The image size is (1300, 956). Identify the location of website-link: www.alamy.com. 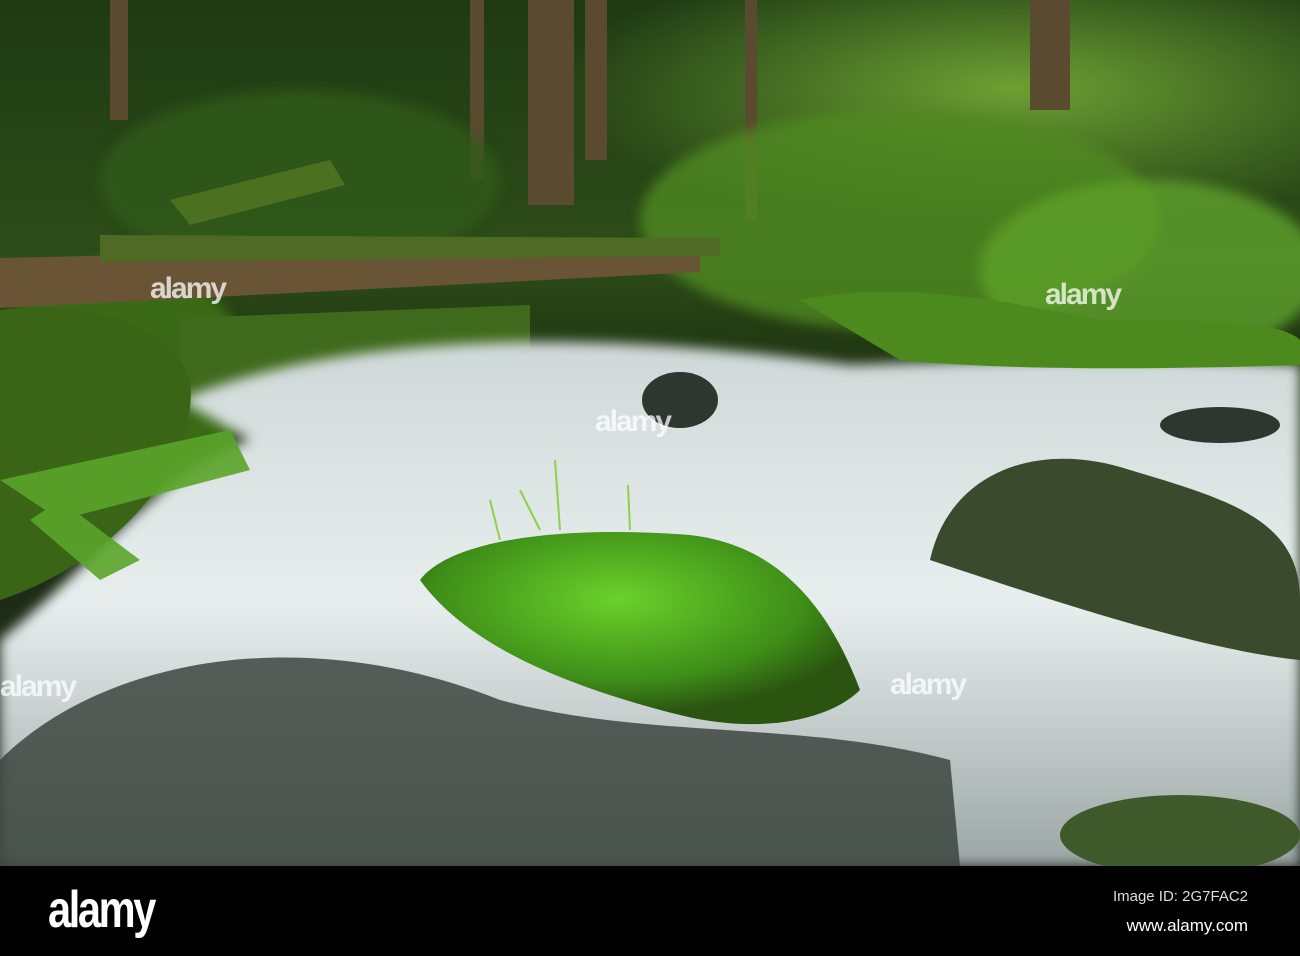
(1187, 925).